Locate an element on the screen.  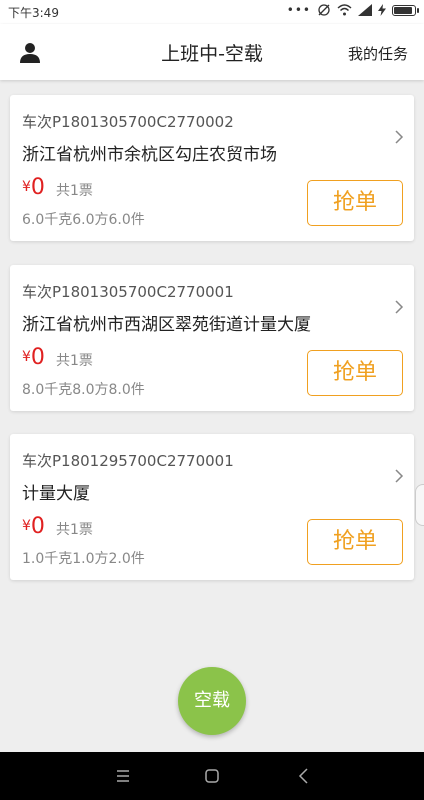
trip-number: 车次P1801305700C2770001 is located at coordinates (128, 292).